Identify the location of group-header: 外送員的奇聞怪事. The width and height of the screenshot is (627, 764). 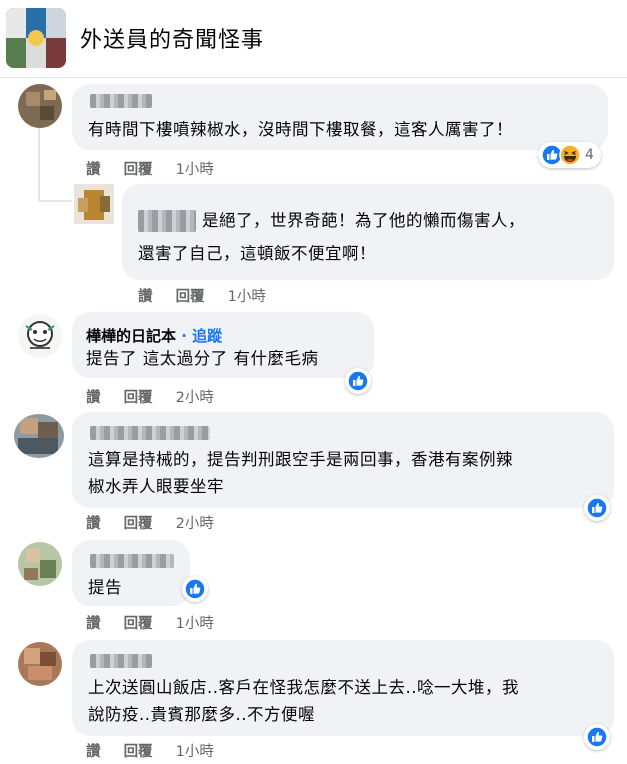
(313, 39).